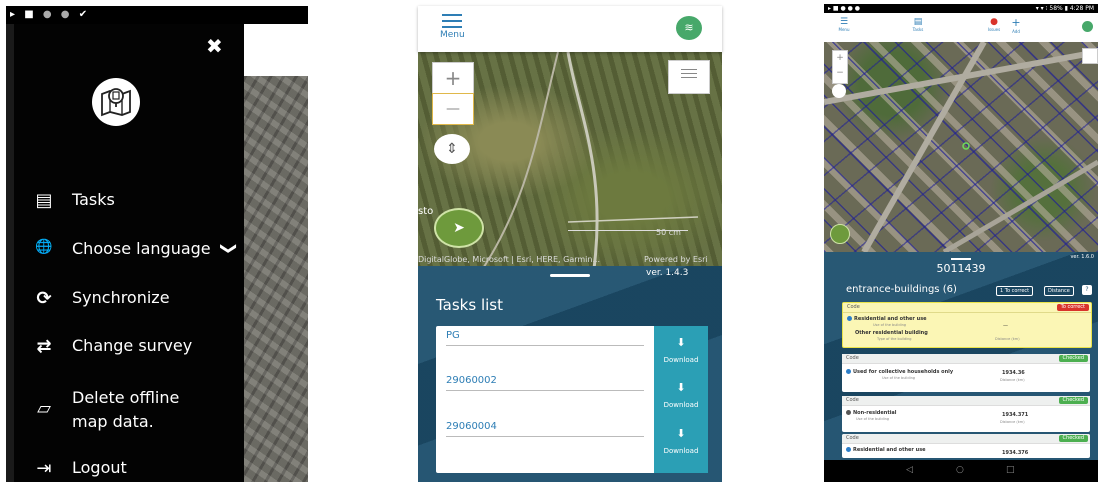 The width and height of the screenshot is (1098, 483). What do you see at coordinates (689, 28) in the screenshot?
I see `wifi-status-icon: ≋` at bounding box center [689, 28].